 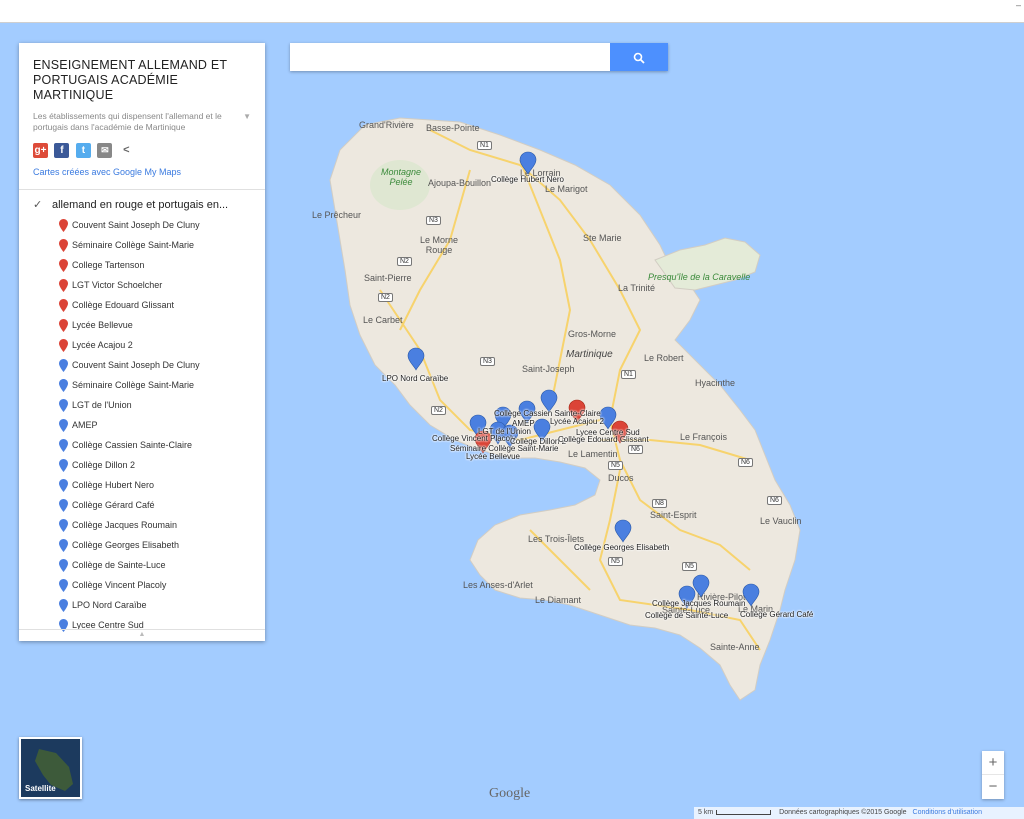 What do you see at coordinates (102, 405) in the screenshot?
I see `legend-item-label: LGT de l'Union` at bounding box center [102, 405].